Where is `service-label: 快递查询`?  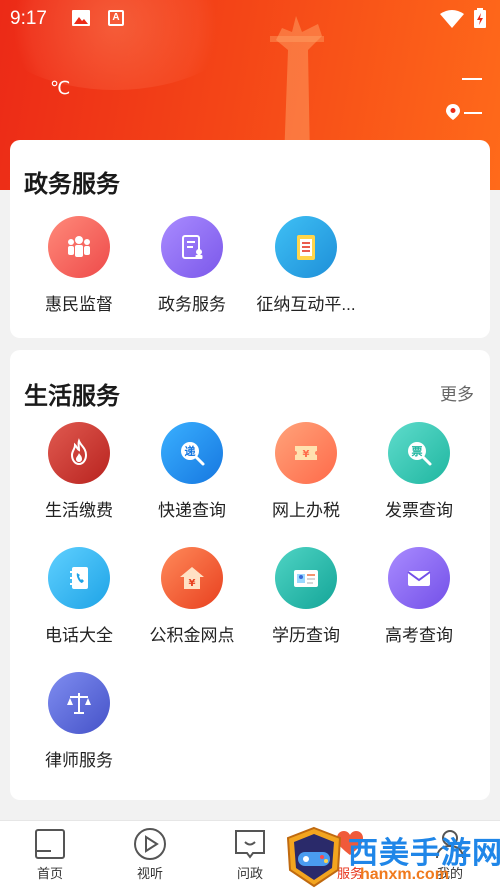
service-label: 快递查询 is located at coordinates (192, 510).